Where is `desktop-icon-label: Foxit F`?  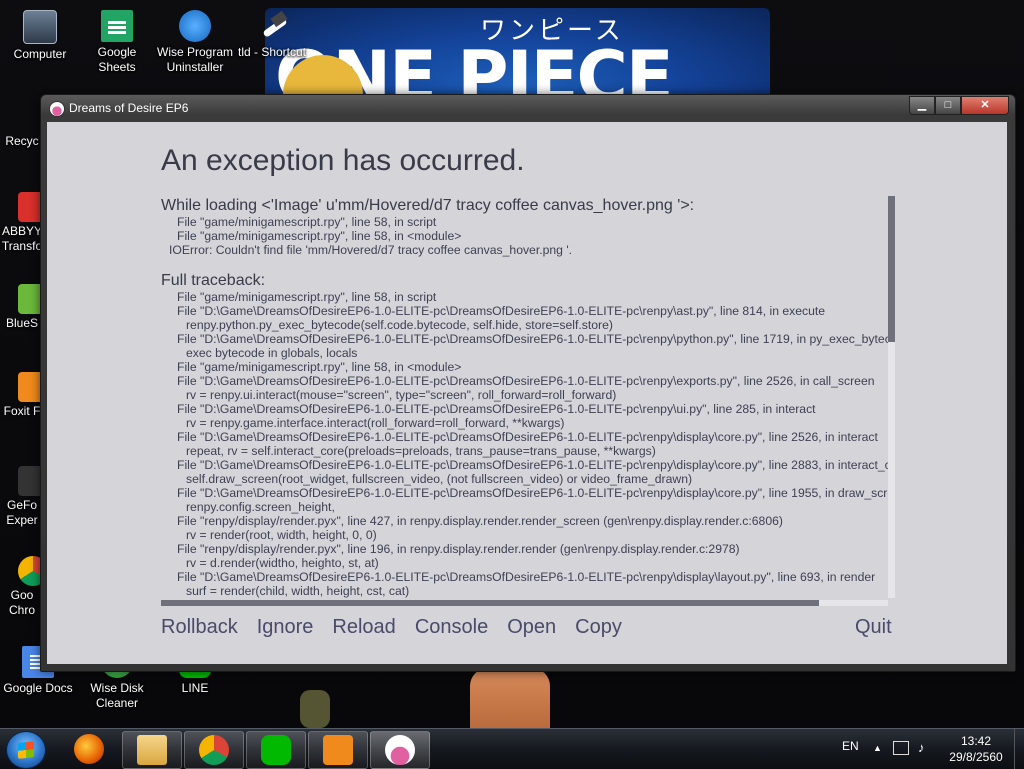
desktop-icon-label: Foxit F is located at coordinates (22, 411).